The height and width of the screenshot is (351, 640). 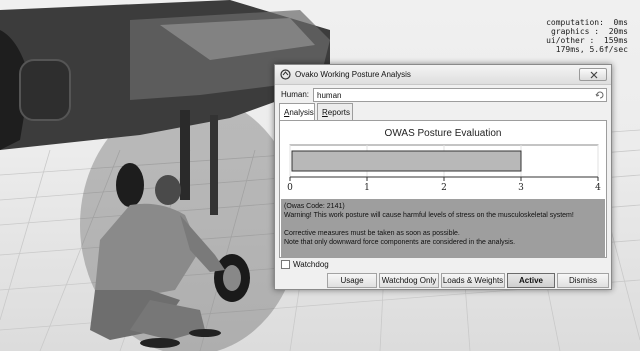 What do you see at coordinates (589, 31) in the screenshot?
I see `stats-line: graphics : 20ms` at bounding box center [589, 31].